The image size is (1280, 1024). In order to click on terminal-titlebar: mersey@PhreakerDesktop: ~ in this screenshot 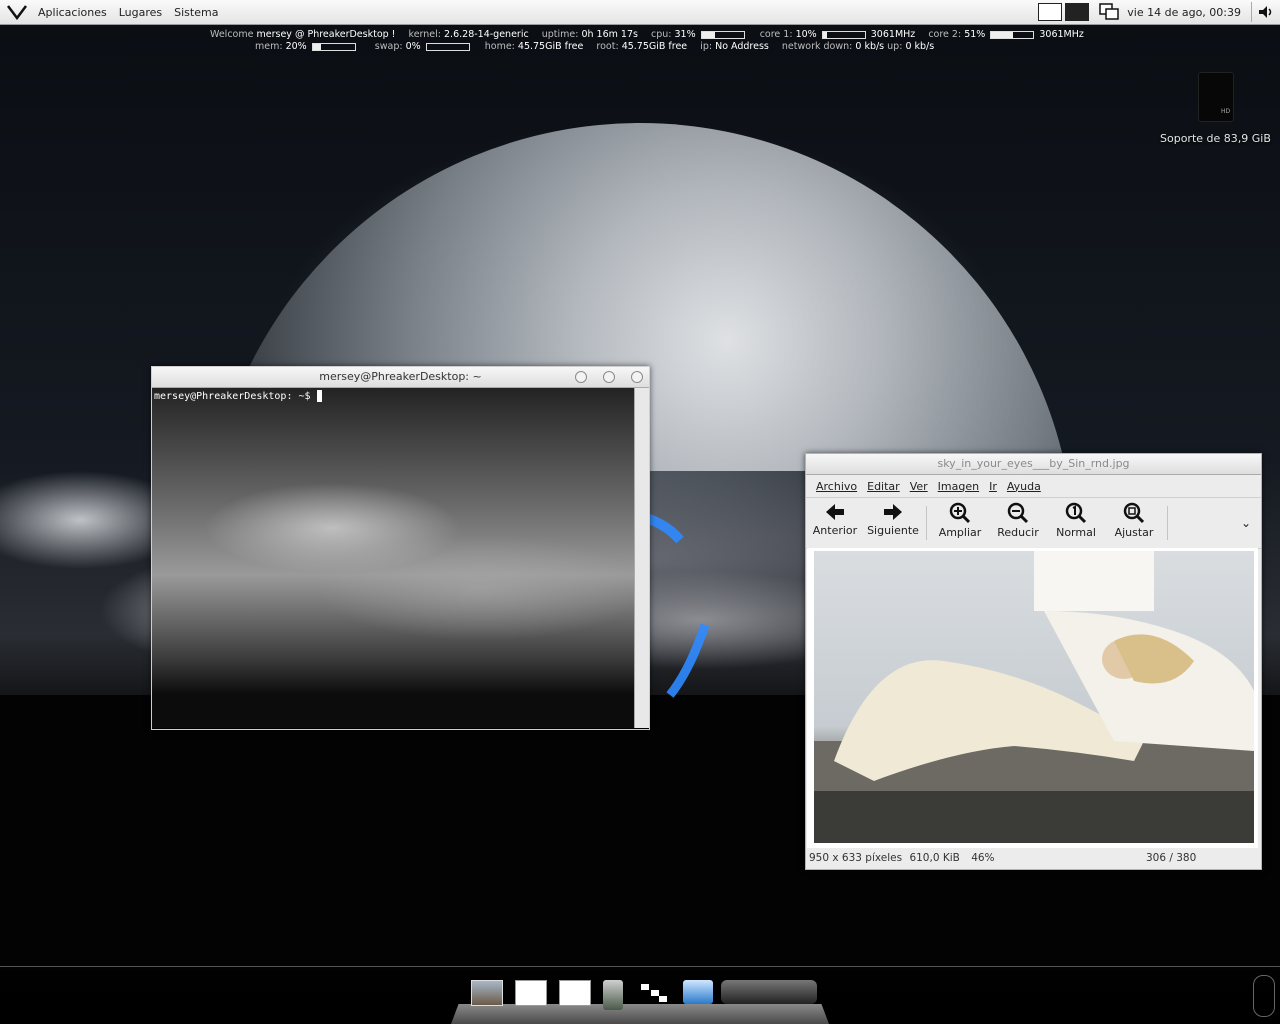, I will do `click(400, 377)`.